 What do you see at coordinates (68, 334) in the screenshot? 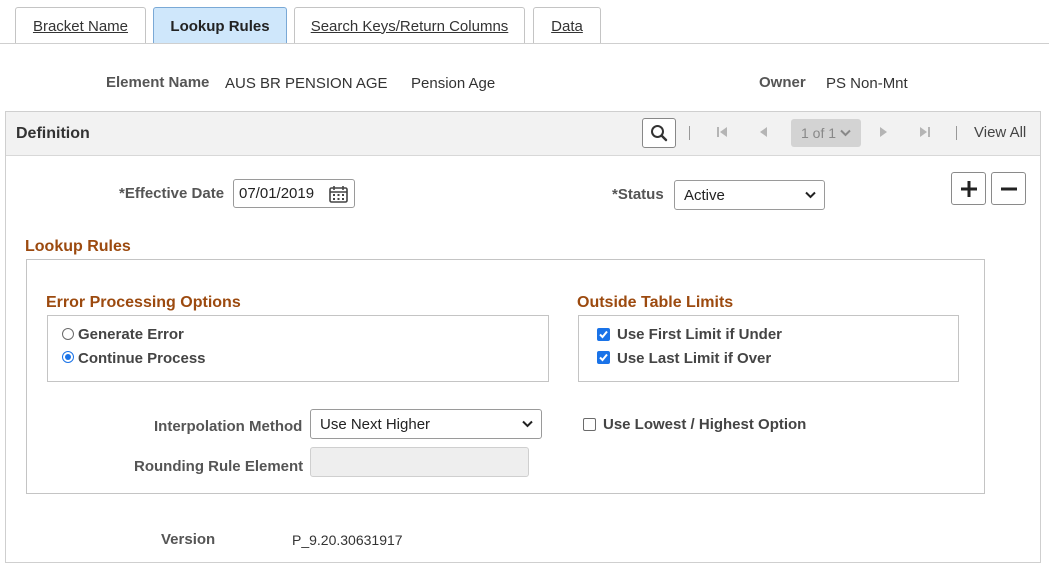
I see `generate-error-radio` at bounding box center [68, 334].